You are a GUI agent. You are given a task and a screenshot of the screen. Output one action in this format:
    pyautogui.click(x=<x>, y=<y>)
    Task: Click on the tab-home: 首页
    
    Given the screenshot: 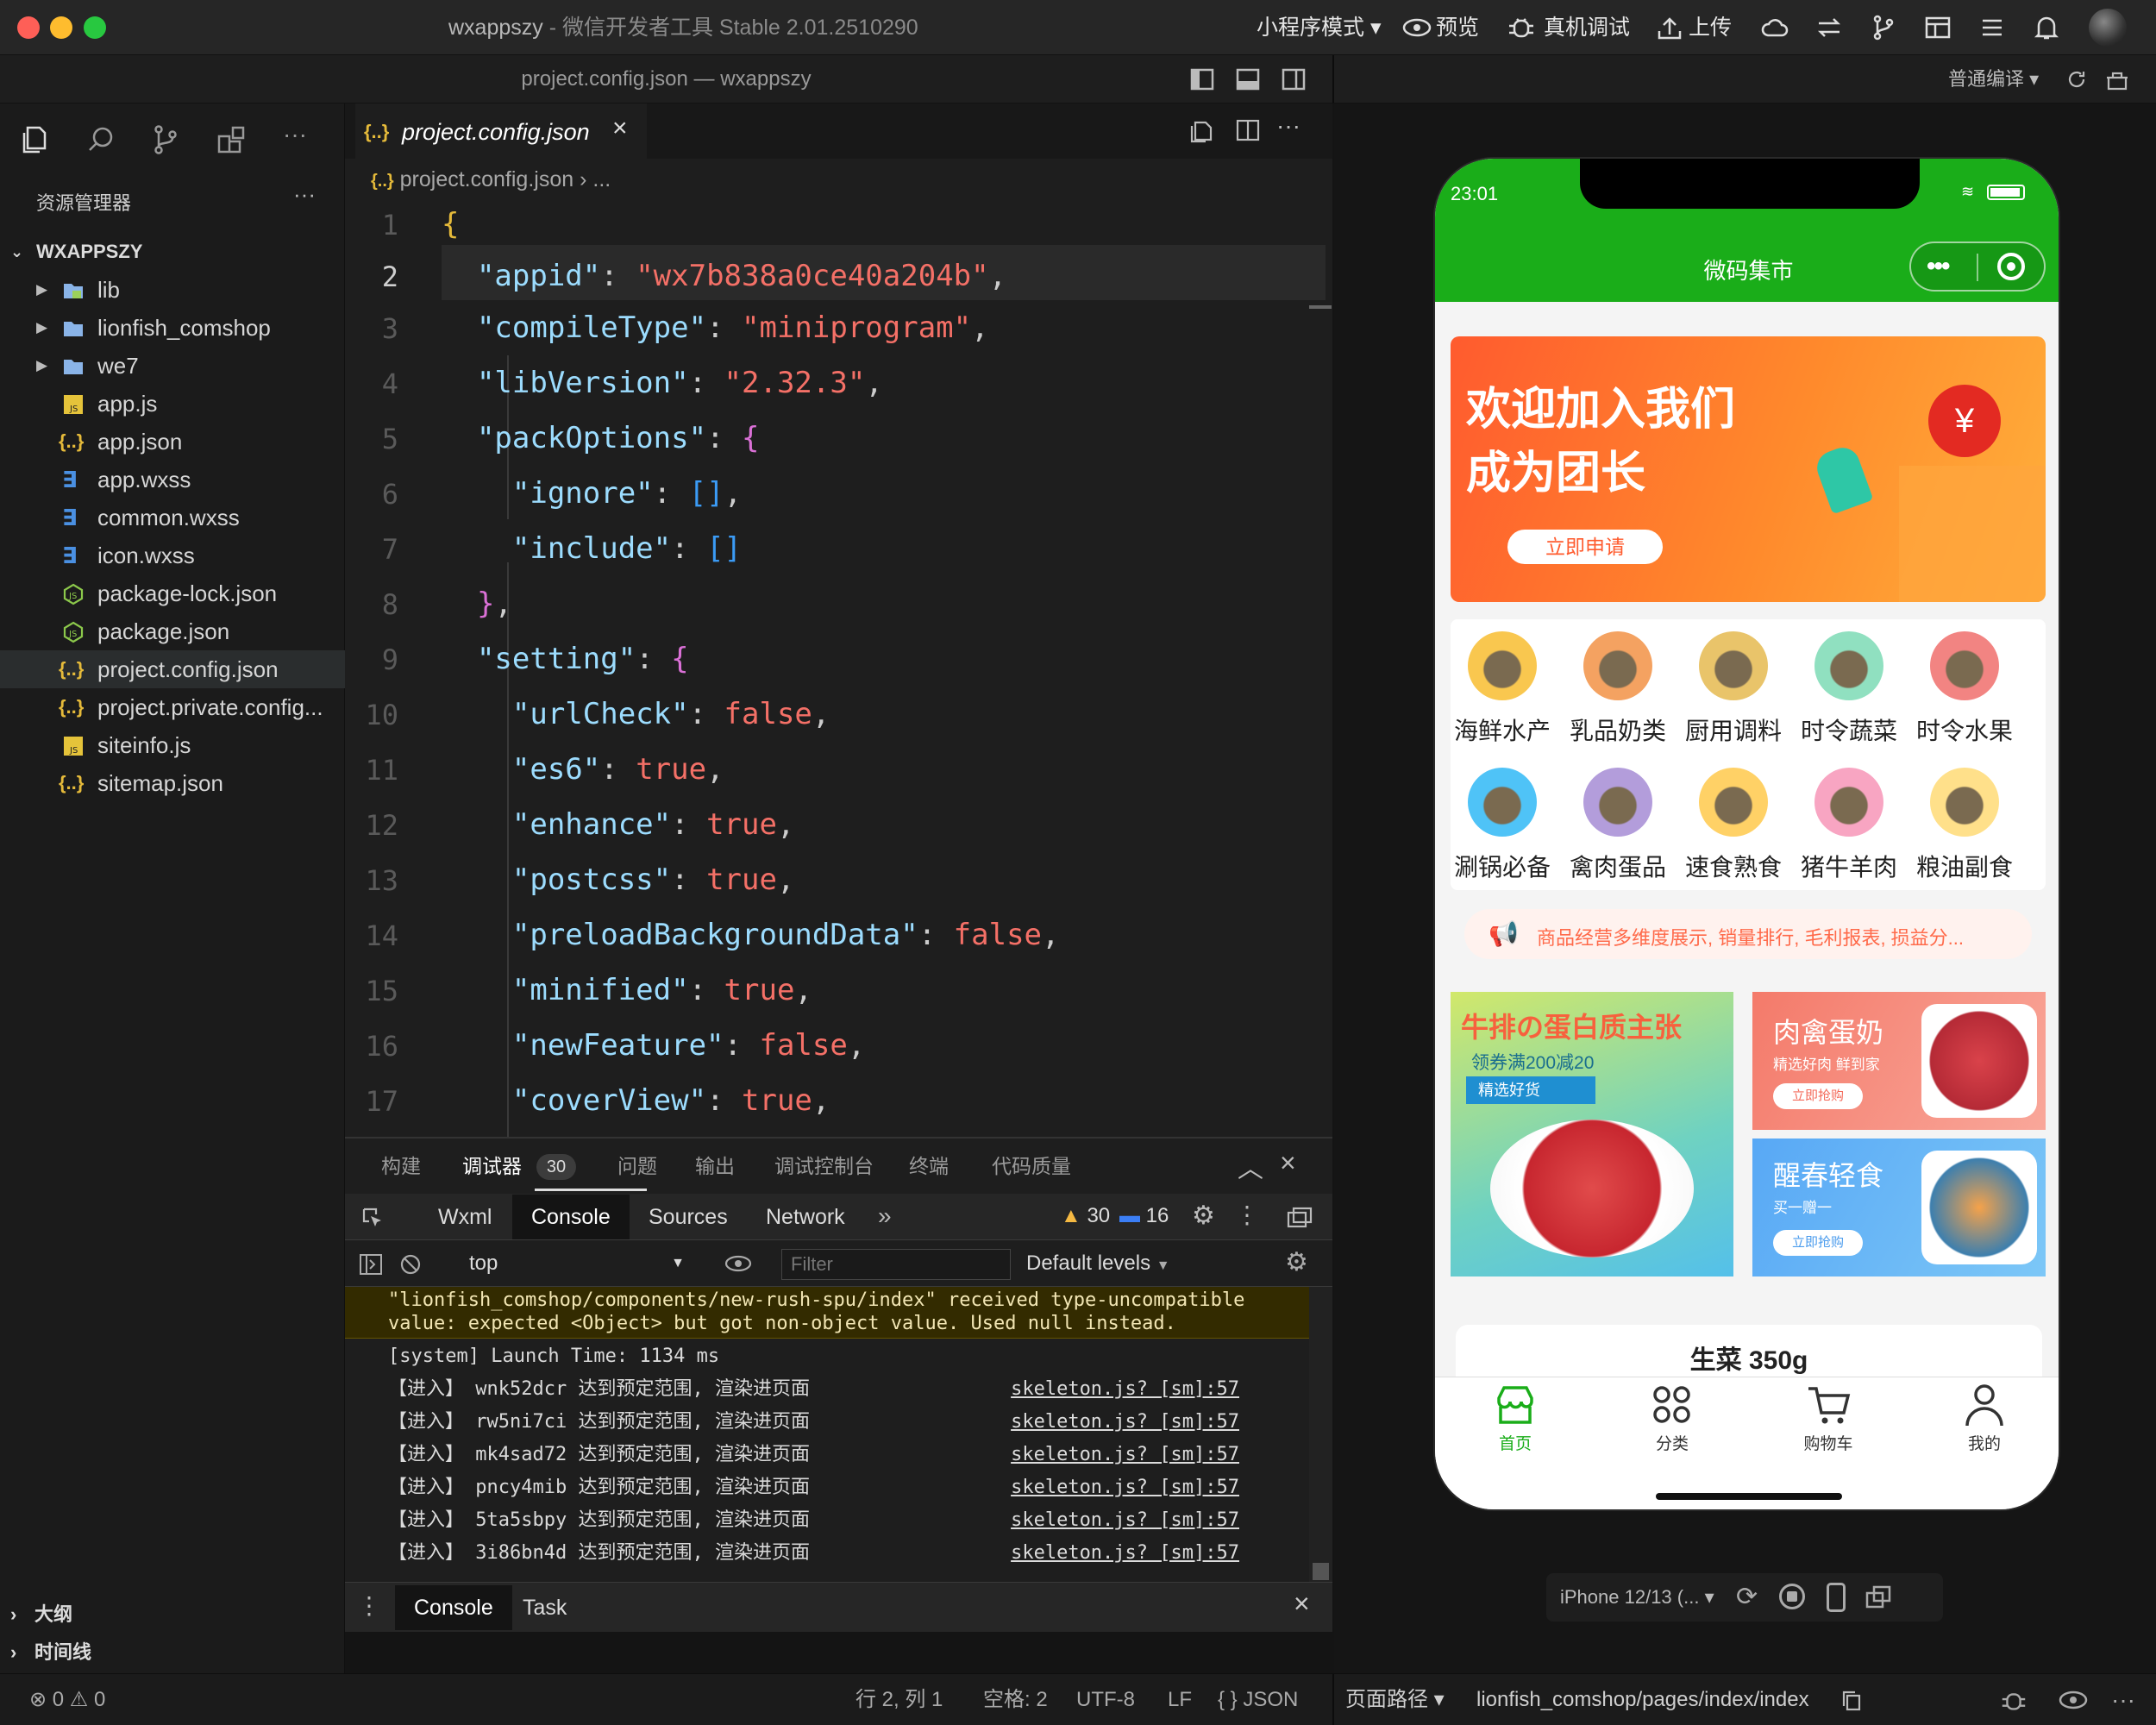 What is the action you would take?
    pyautogui.click(x=1515, y=1442)
    